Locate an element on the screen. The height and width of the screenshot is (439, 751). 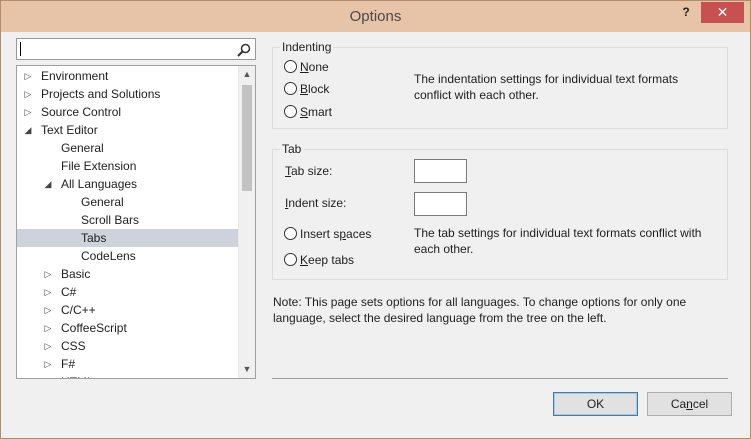
tree-item: ◢ All Languages is located at coordinates (128, 184).